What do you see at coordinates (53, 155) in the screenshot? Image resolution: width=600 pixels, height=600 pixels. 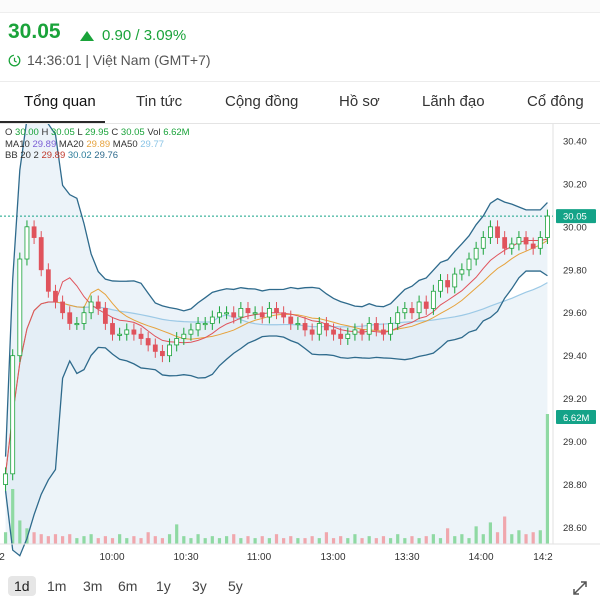 I see `bb-lower-value: 29.89` at bounding box center [53, 155].